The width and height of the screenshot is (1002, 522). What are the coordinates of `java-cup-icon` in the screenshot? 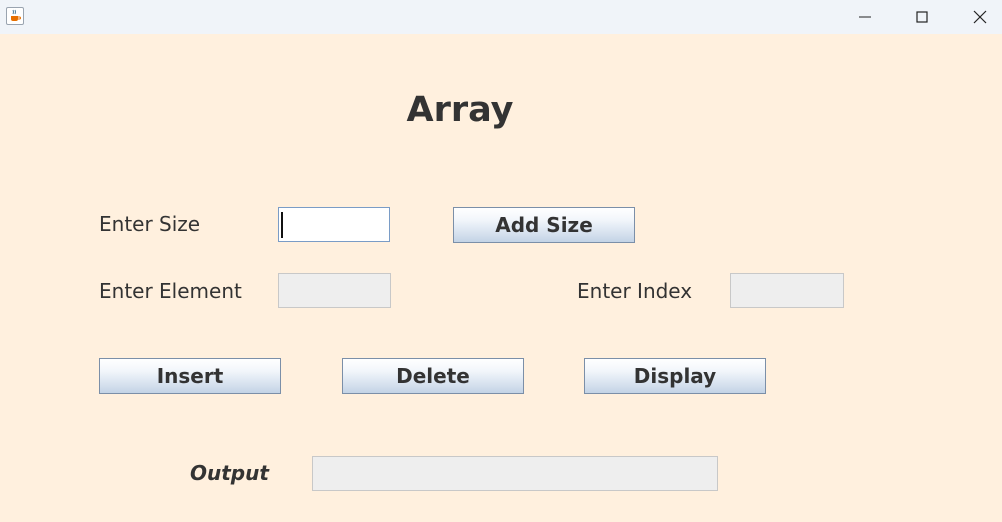 It's located at (15, 16).